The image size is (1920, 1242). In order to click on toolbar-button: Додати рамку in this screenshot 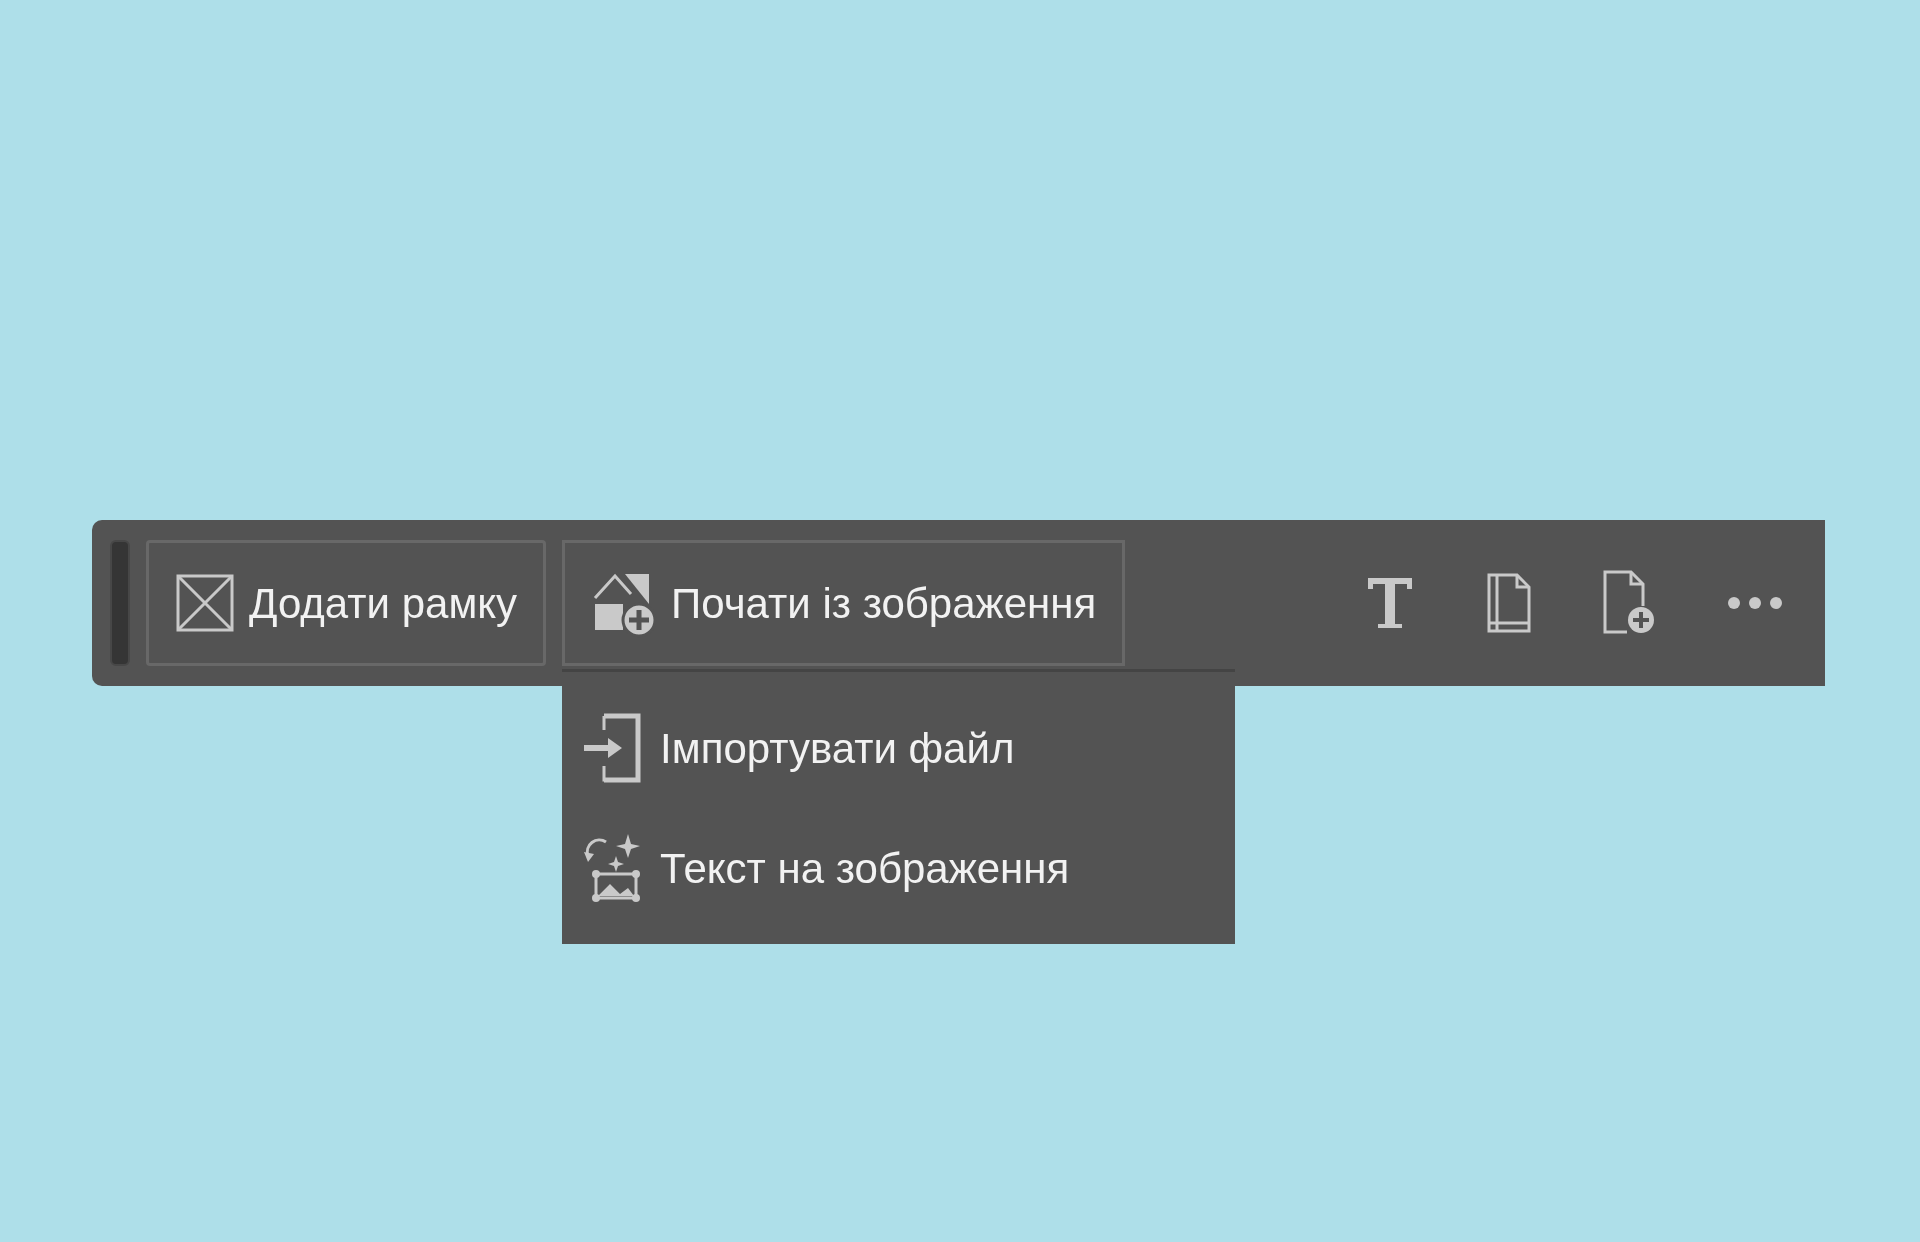, I will do `click(346, 603)`.